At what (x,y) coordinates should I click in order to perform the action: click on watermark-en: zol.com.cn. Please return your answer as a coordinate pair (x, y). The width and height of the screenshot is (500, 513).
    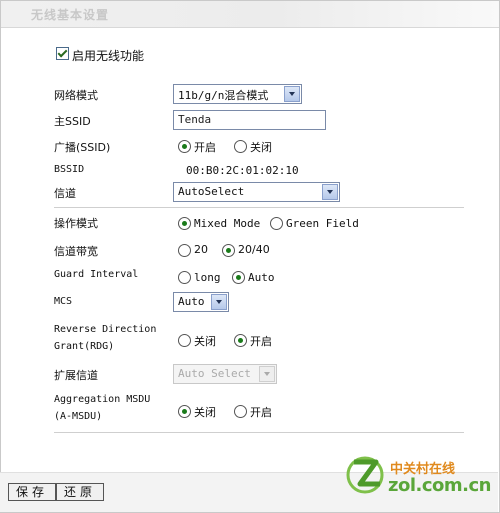
    Looking at the image, I should click on (439, 485).